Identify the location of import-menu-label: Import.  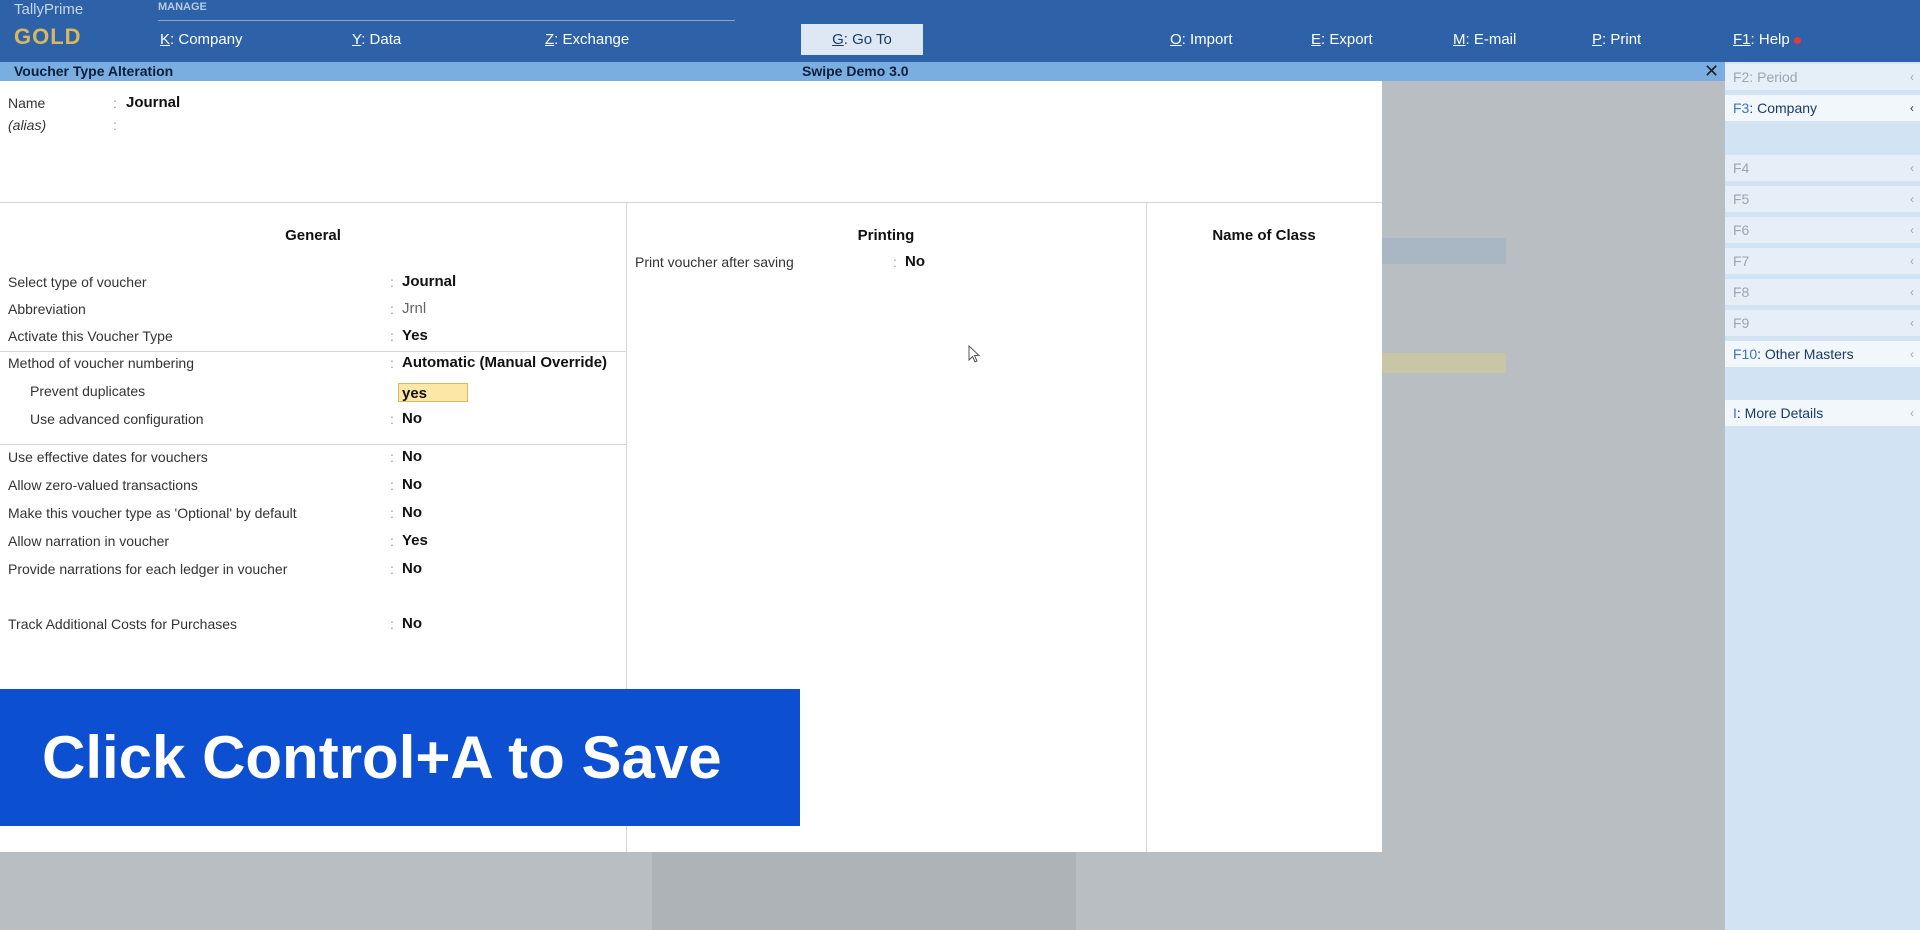
(1211, 39).